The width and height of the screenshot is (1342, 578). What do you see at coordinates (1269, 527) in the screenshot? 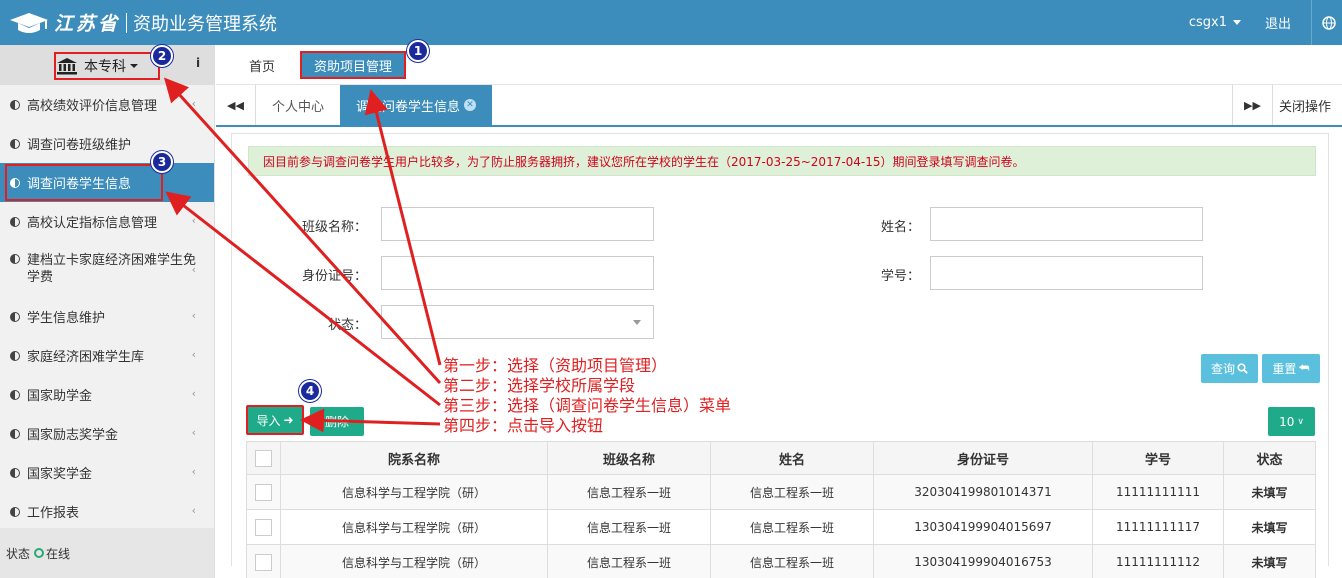
I see `cell-status: 未填写` at bounding box center [1269, 527].